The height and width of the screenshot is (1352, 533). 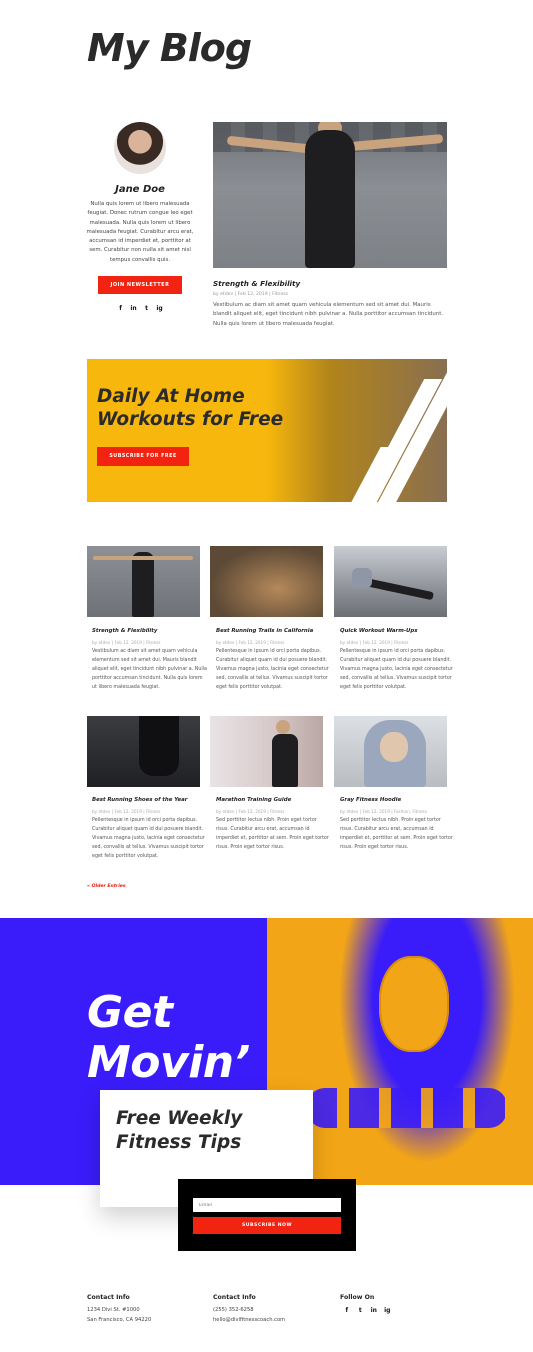 What do you see at coordinates (179, 1130) in the screenshot?
I see `tips-heading: Free Weekly Fitness Tips` at bounding box center [179, 1130].